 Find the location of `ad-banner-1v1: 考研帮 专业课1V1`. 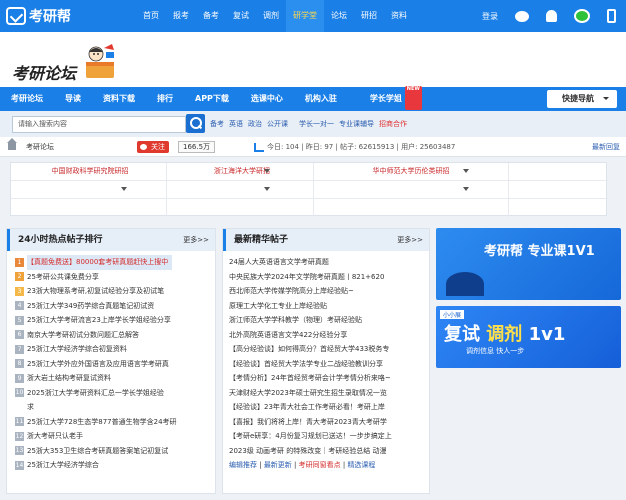

ad-banner-1v1: 考研帮 专业课1V1 is located at coordinates (528, 264).